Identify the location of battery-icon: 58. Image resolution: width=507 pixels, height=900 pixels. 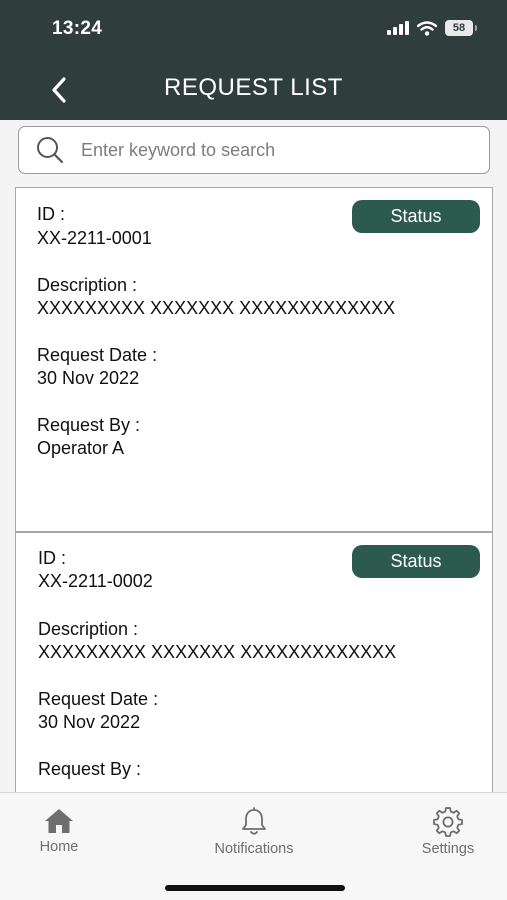
(461, 28).